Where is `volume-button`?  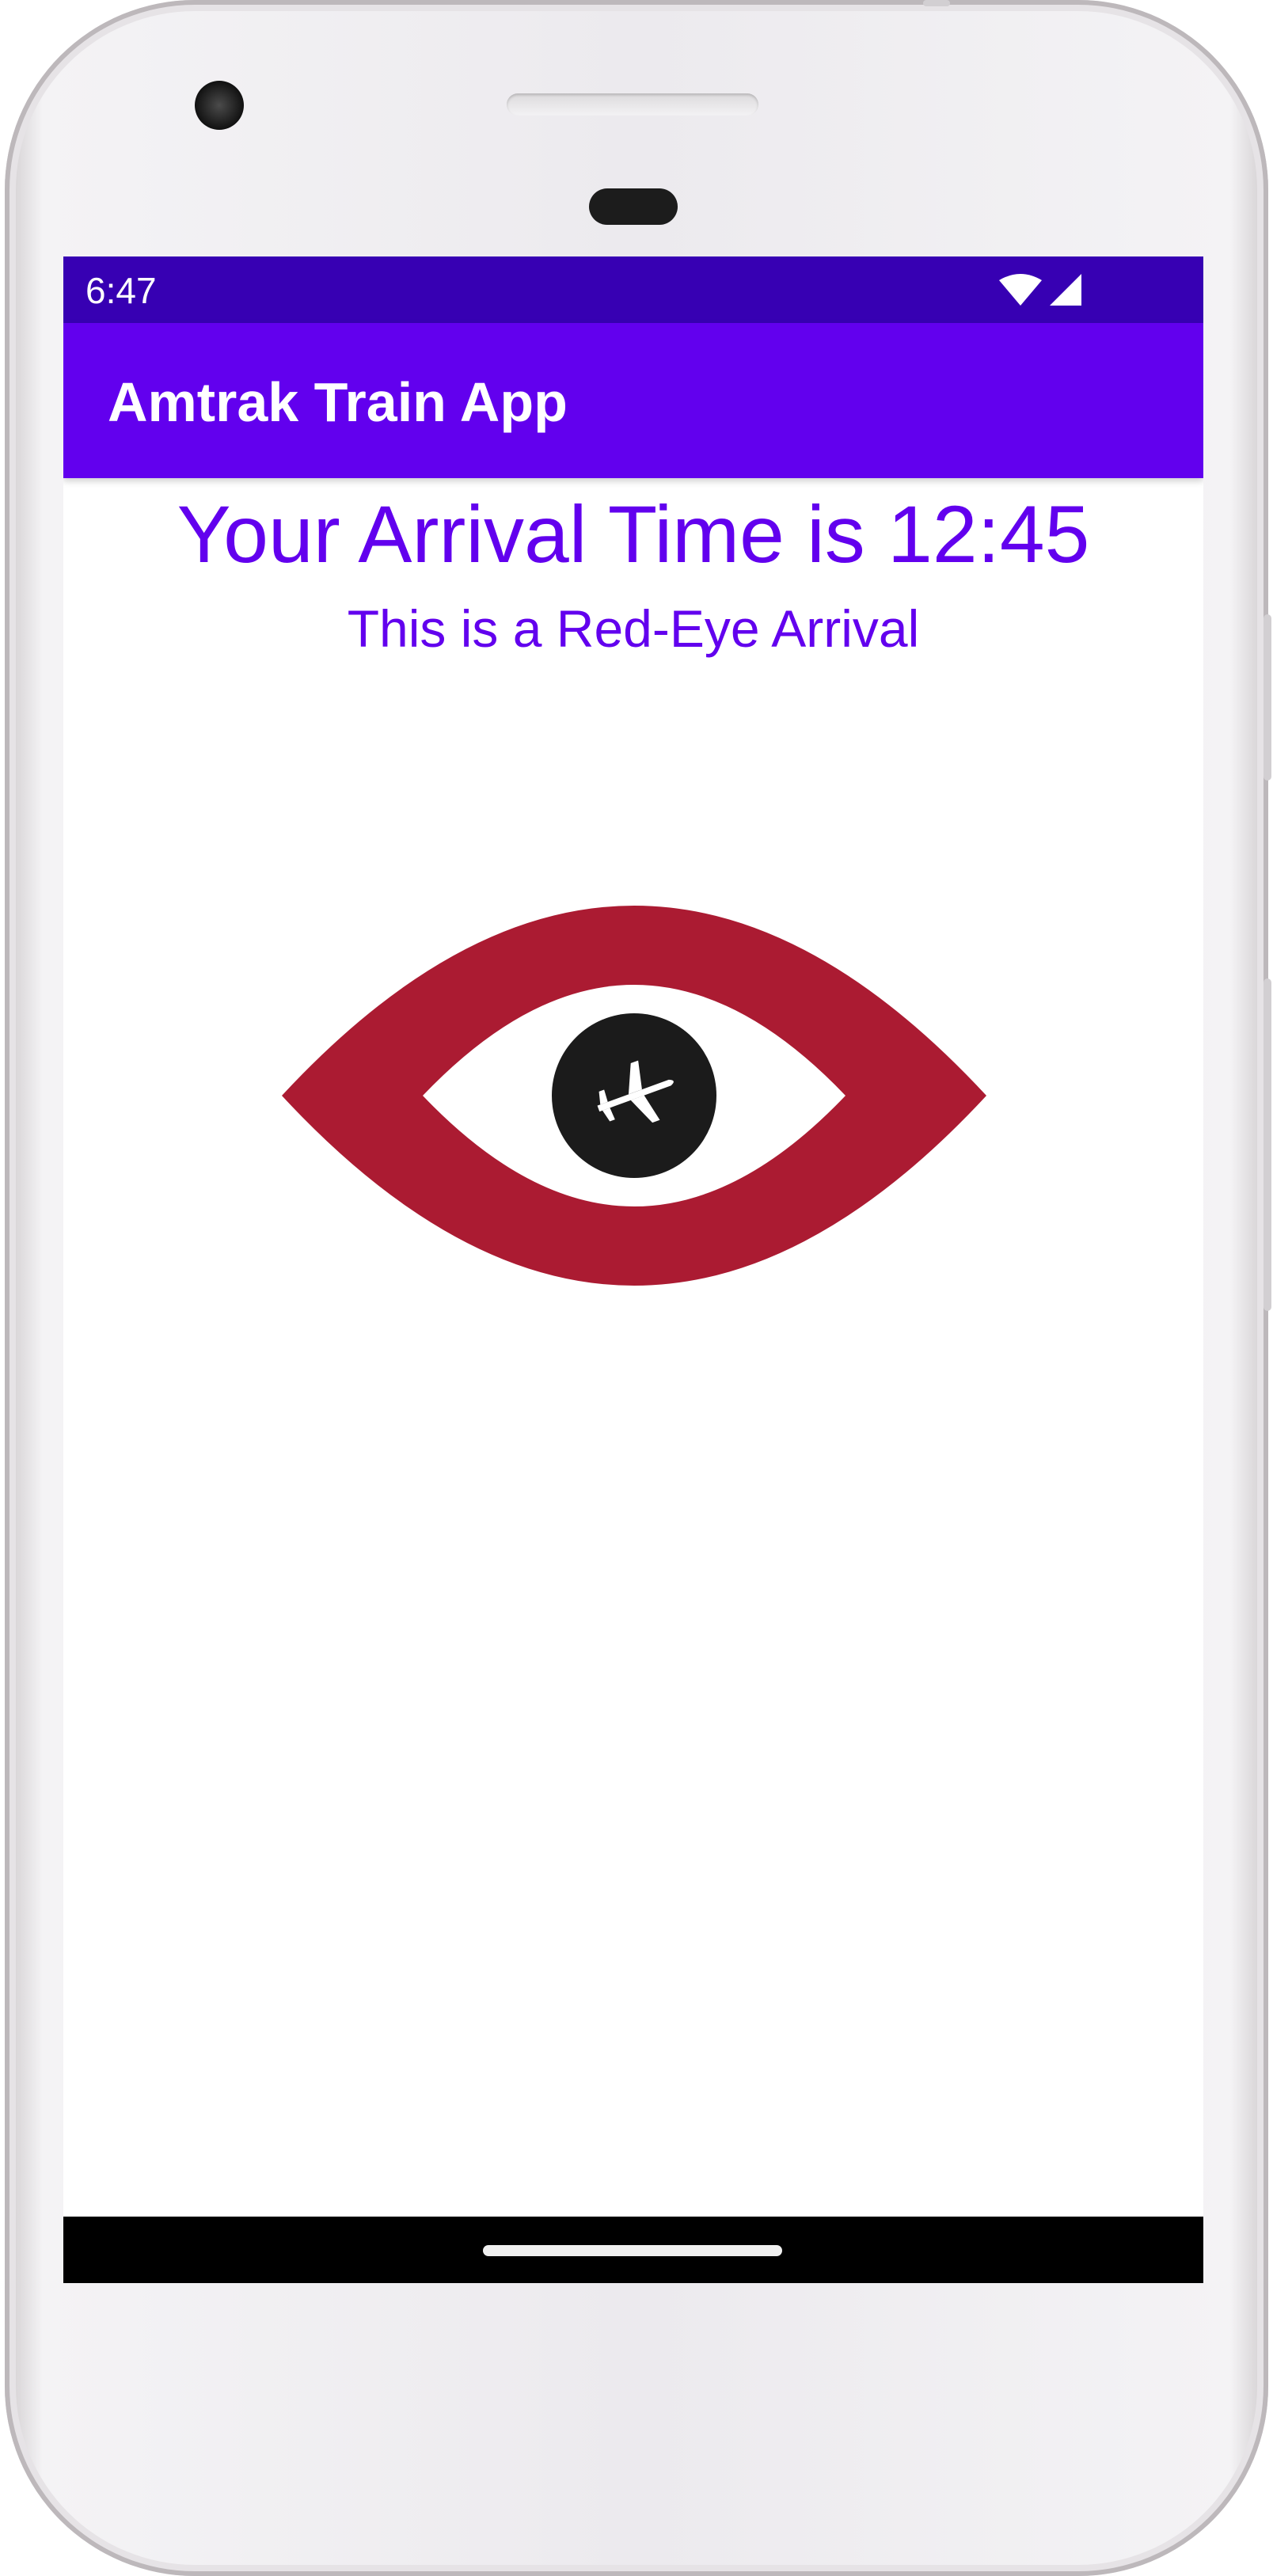
volume-button is located at coordinates (1267, 1144).